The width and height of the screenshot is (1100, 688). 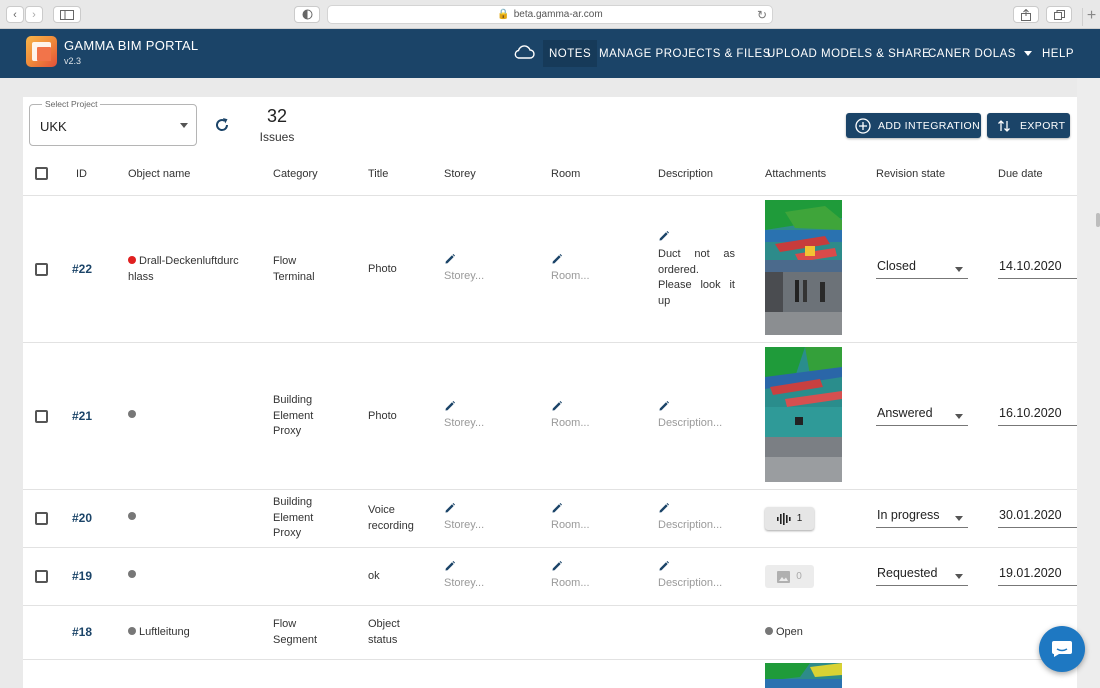 What do you see at coordinates (1037, 415) in the screenshot?
I see `due-date-field: 16.10.2020` at bounding box center [1037, 415].